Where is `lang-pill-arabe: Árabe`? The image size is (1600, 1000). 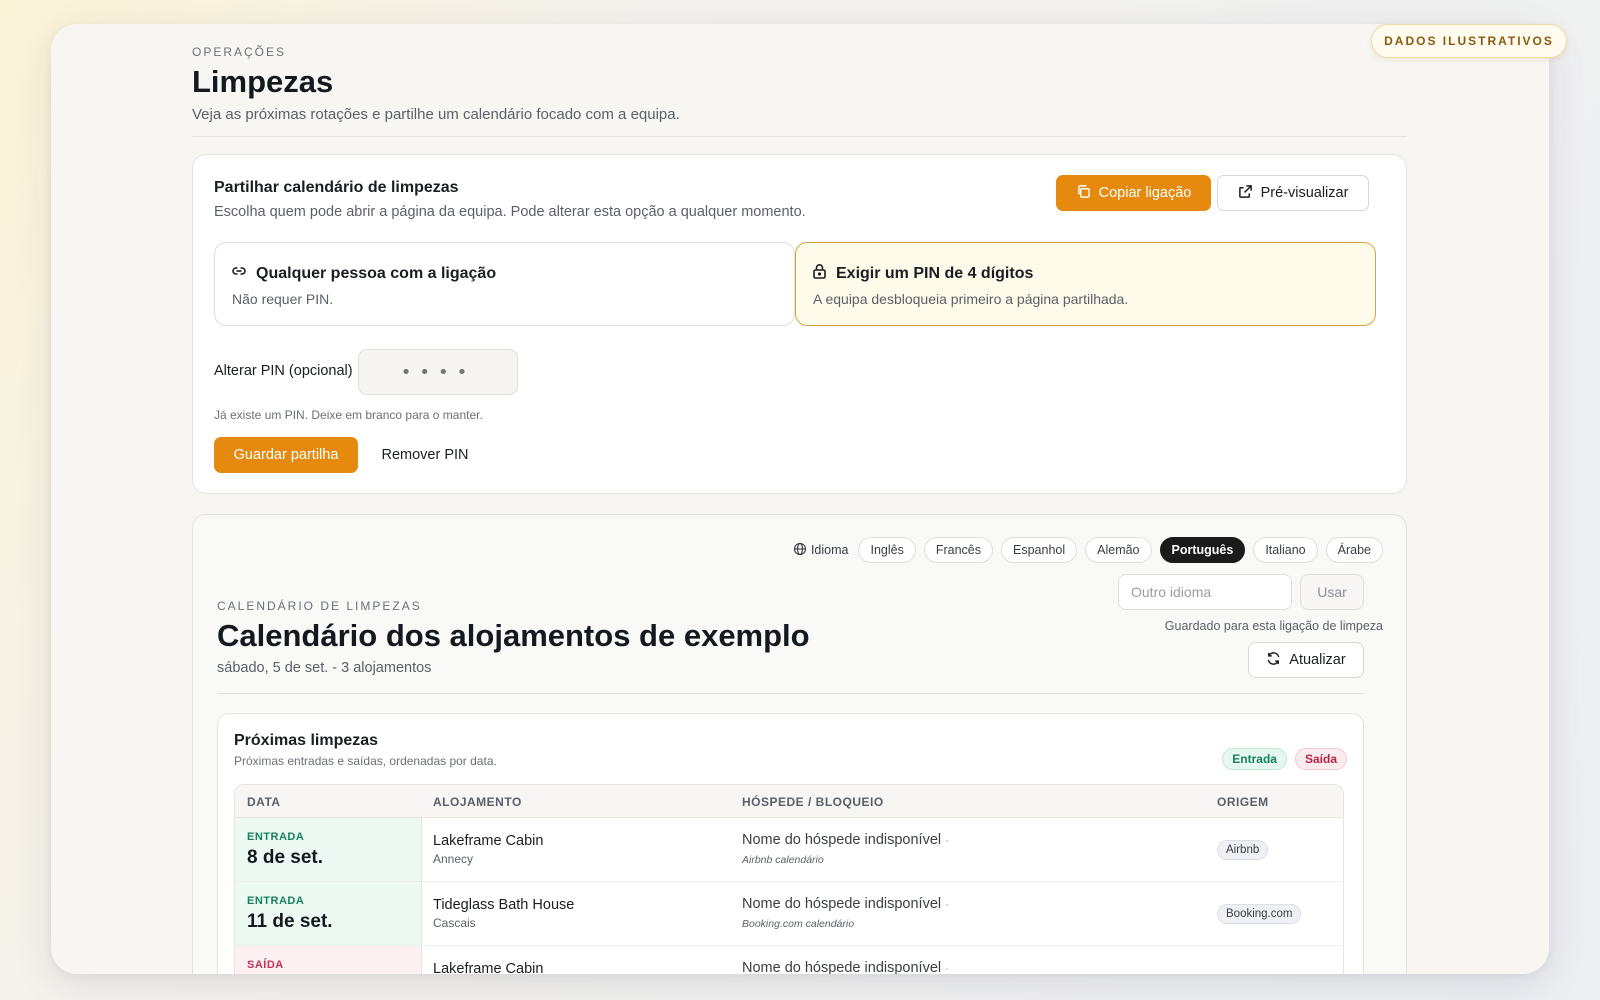 lang-pill-arabe: Árabe is located at coordinates (1354, 550).